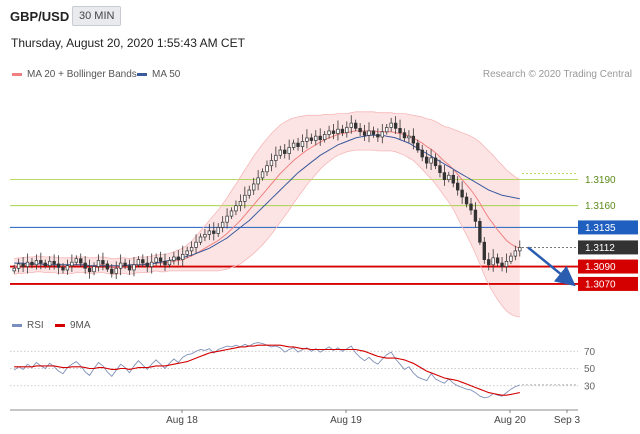 This screenshot has height=434, width=640. I want to click on forecast-arrow, so click(551, 266).